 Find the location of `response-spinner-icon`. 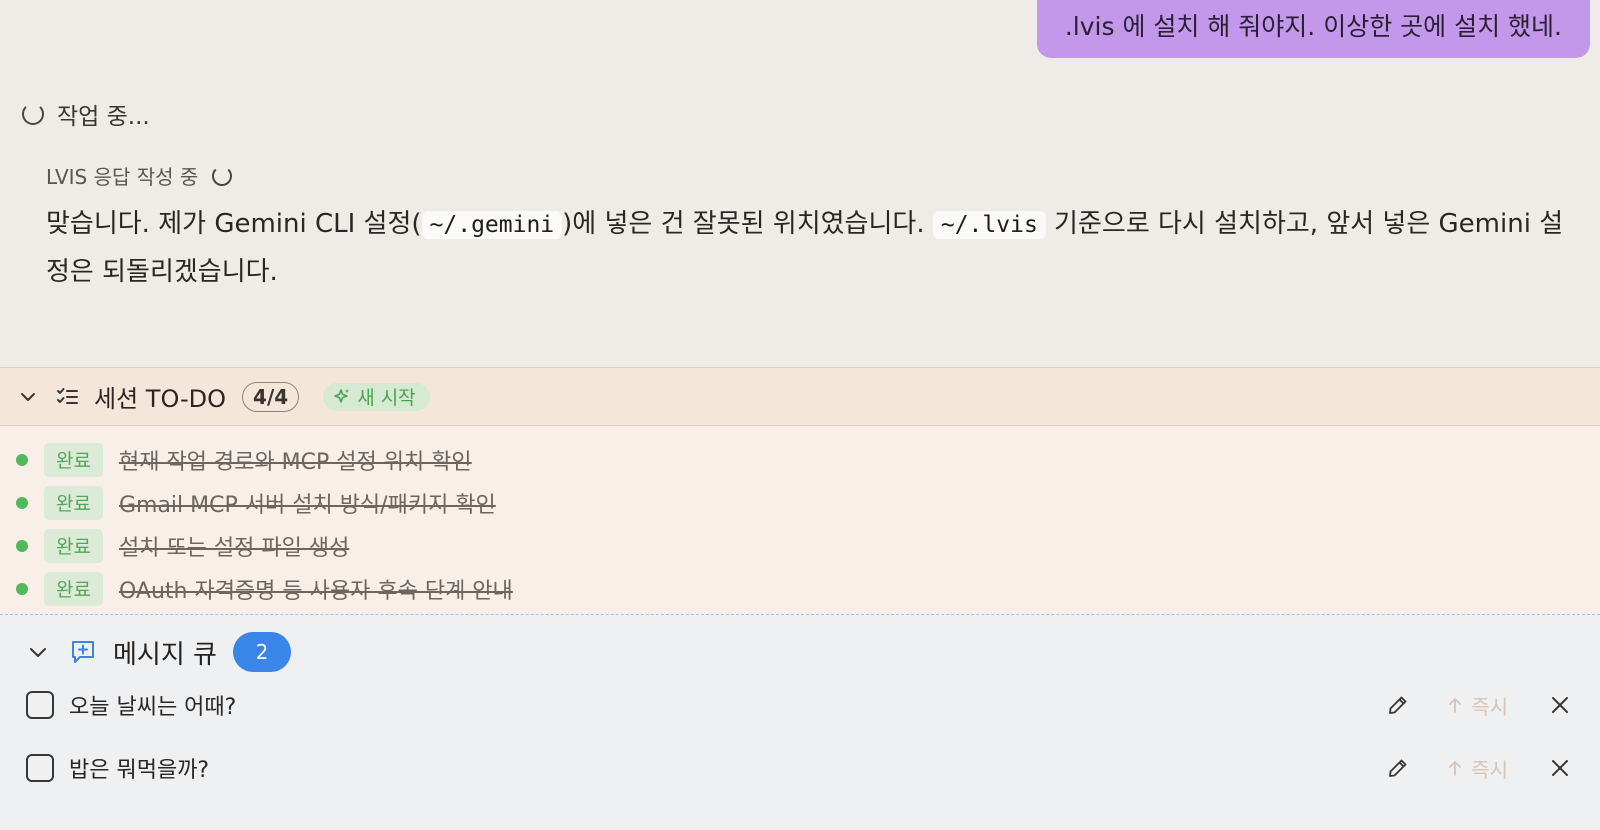

response-spinner-icon is located at coordinates (222, 175).